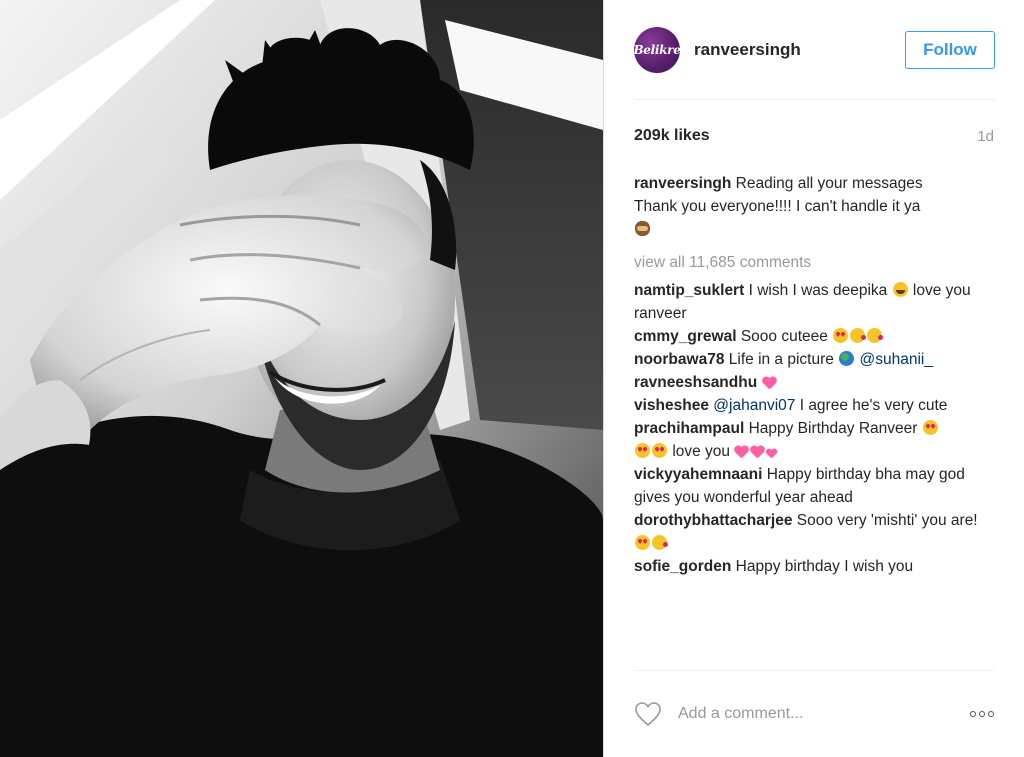 Image resolution: width=1024 pixels, height=757 pixels. I want to click on comment-text: Sooo cuteee, so click(784, 336).